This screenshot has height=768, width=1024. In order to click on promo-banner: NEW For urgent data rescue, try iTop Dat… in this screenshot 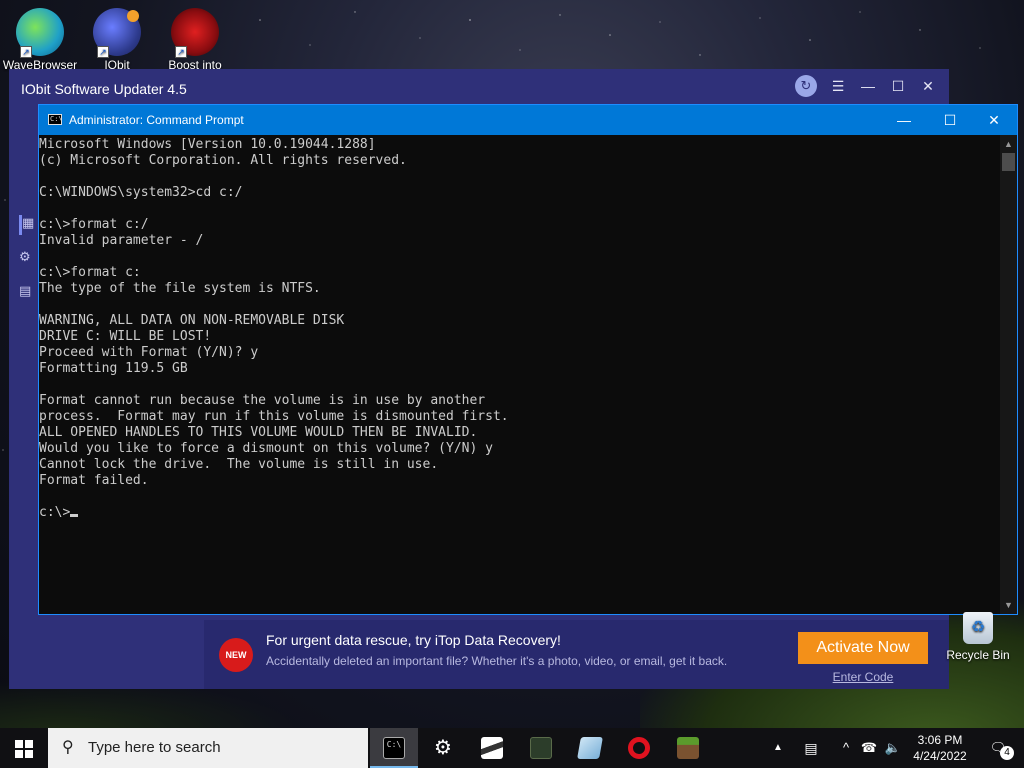, I will do `click(576, 654)`.